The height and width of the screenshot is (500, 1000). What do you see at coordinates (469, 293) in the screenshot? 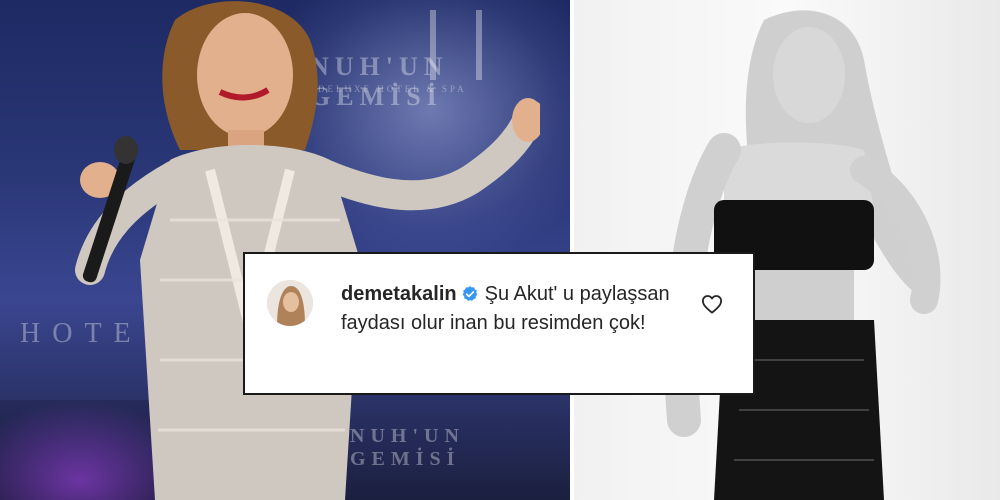
I see `verified-badge-icon` at bounding box center [469, 293].